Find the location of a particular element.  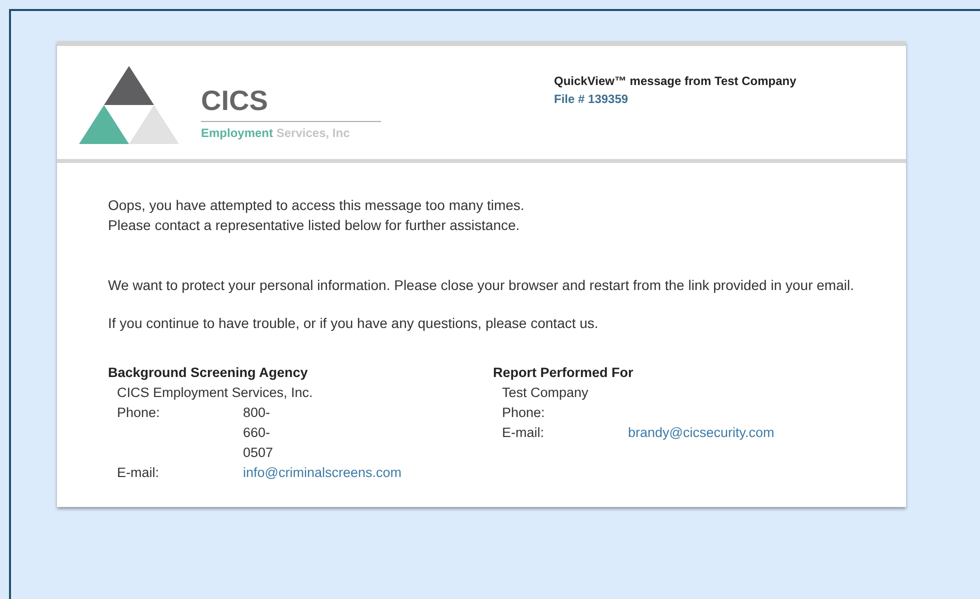

message-text: We want to protect your personal information. Please close your browser and restart from the link provided in your email. is located at coordinates (481, 285).